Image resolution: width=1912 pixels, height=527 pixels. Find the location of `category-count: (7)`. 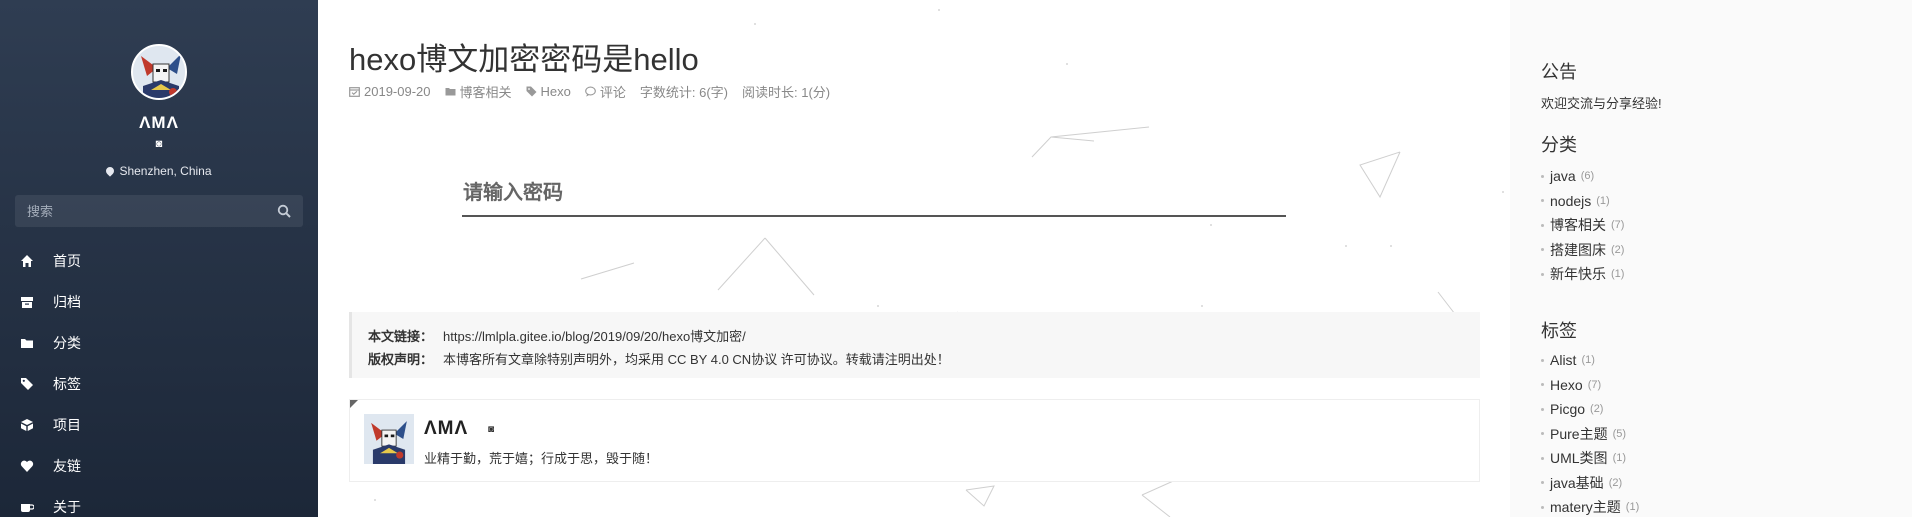

category-count: (7) is located at coordinates (1618, 225).